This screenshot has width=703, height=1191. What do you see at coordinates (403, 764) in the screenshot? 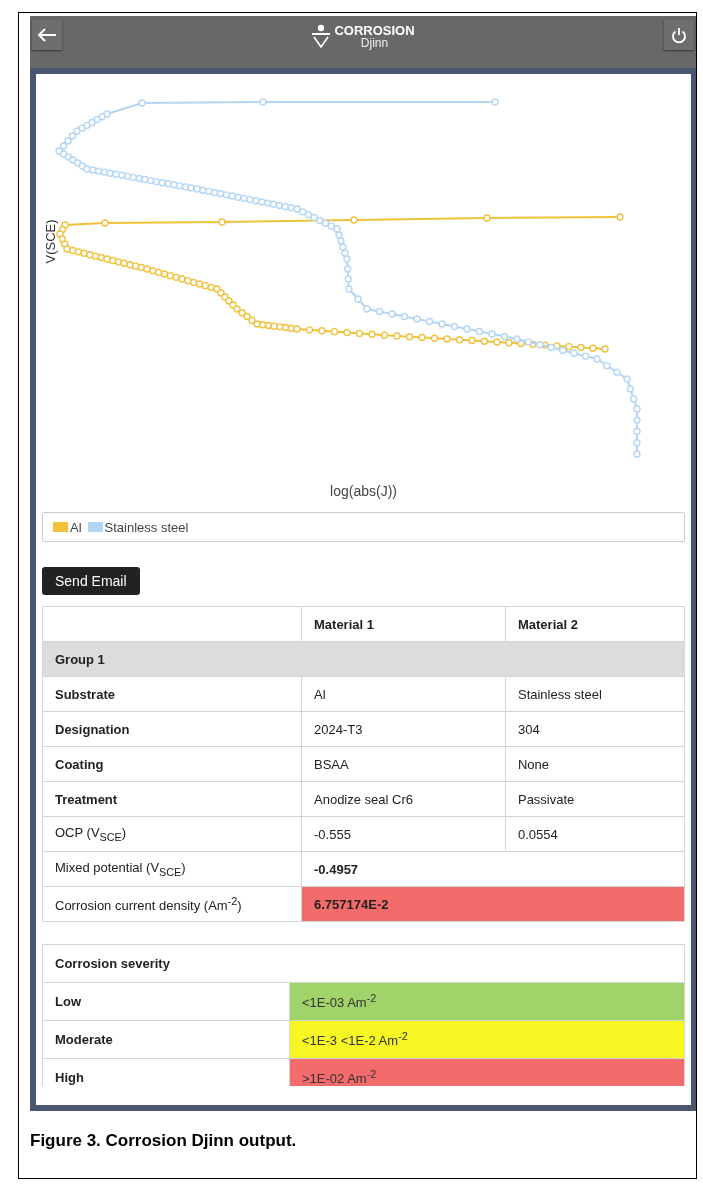
I see `table-cell: BSAA` at bounding box center [403, 764].